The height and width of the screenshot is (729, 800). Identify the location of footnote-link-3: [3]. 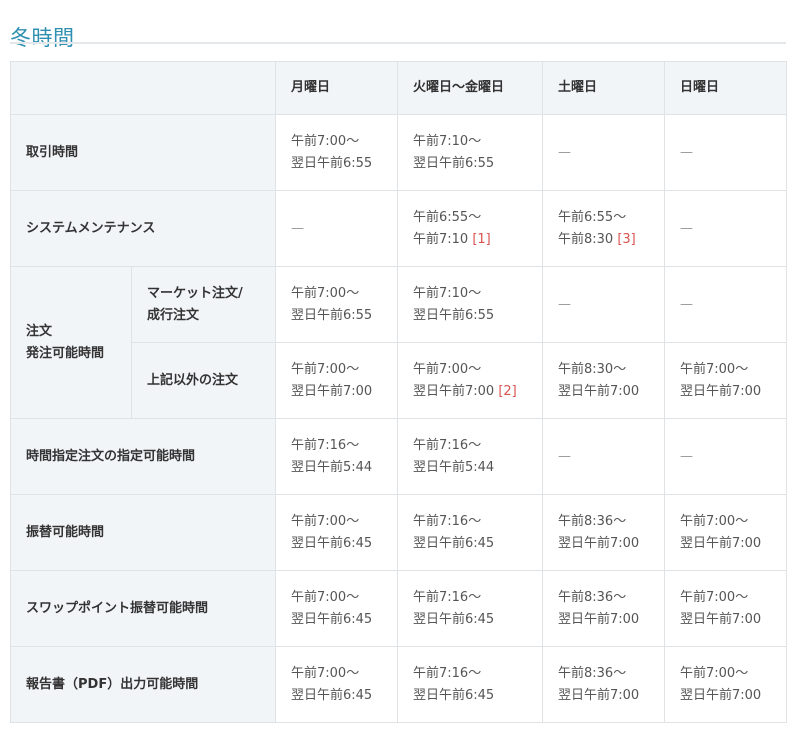
(626, 239).